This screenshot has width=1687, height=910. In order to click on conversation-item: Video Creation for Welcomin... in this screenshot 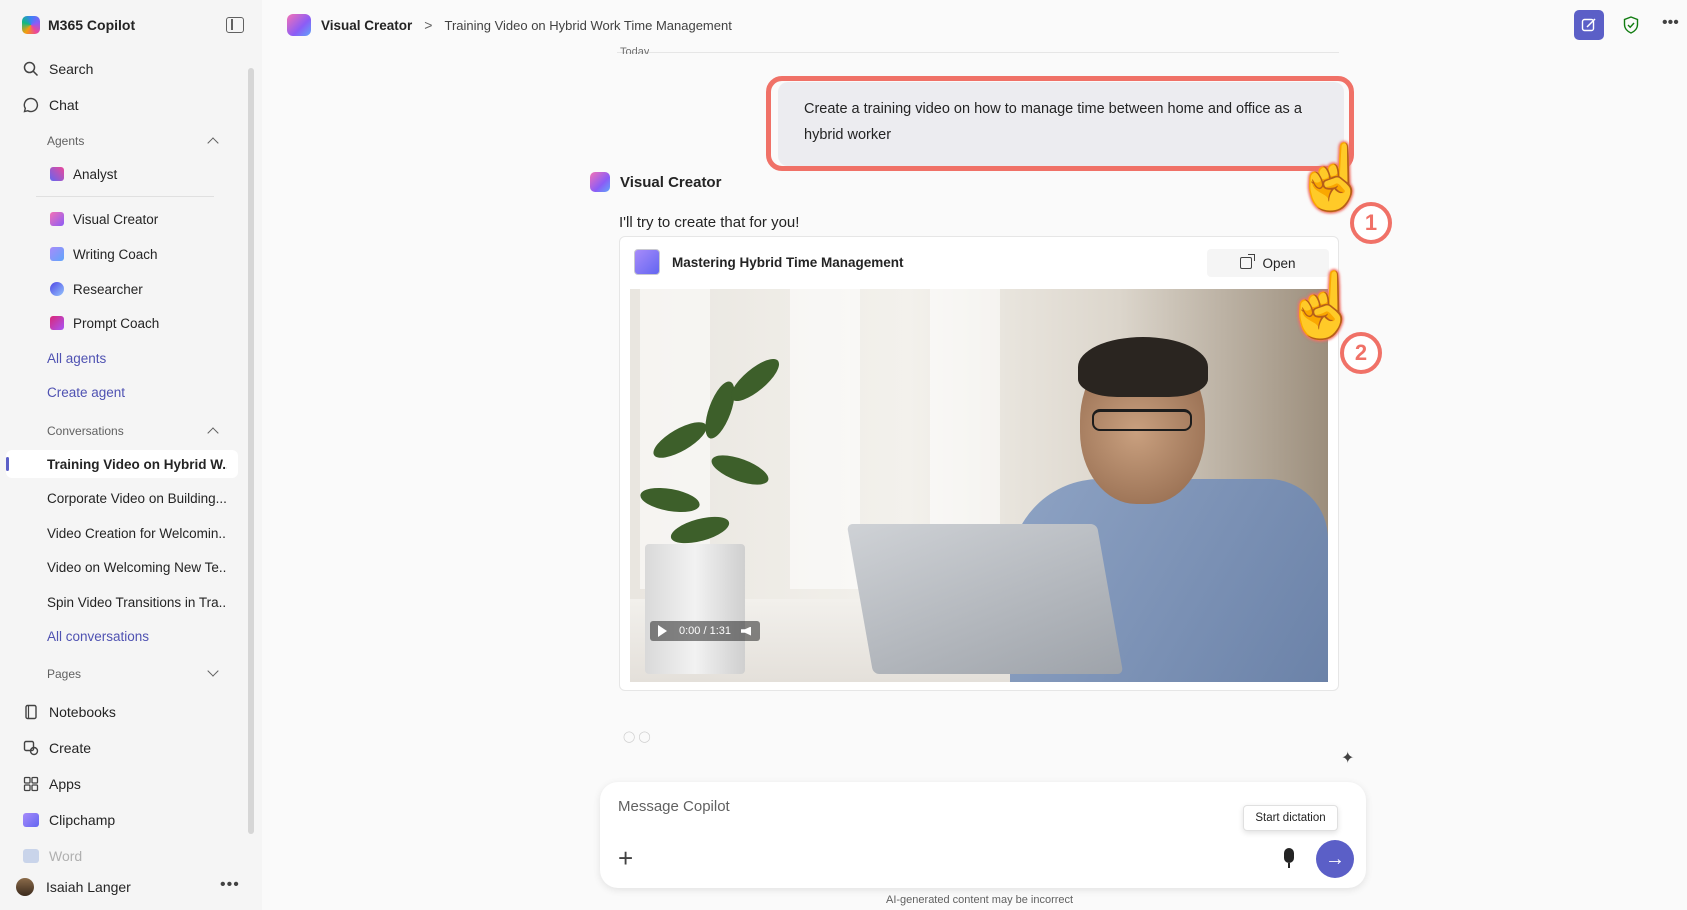, I will do `click(137, 533)`.